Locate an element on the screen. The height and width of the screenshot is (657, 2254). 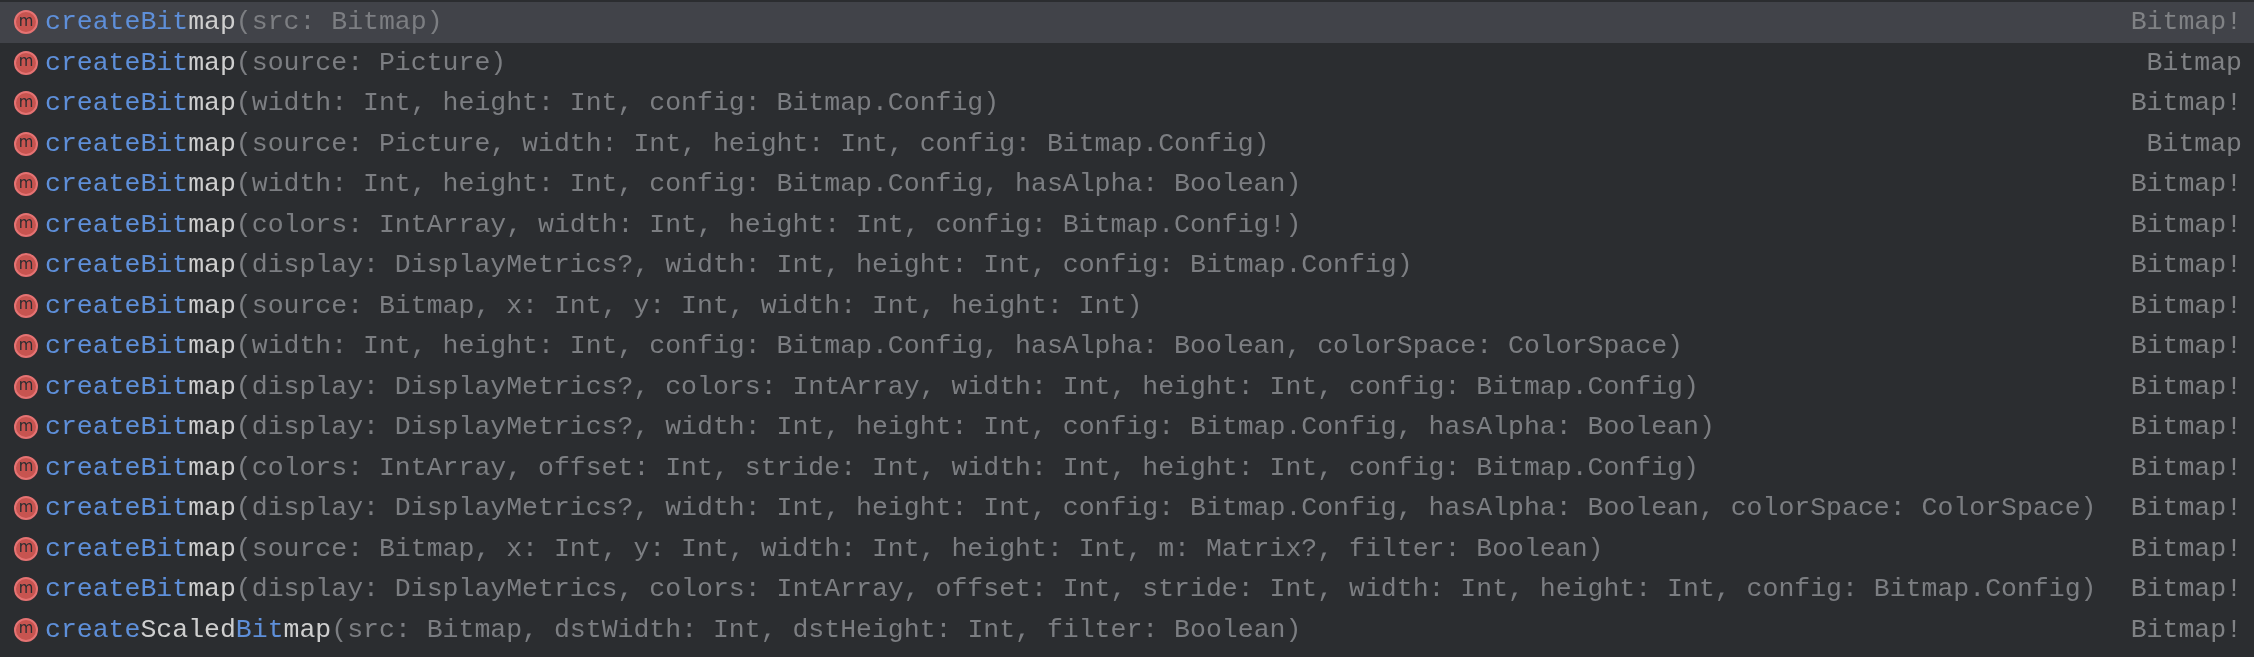
method-parameters: (display: DisplayMetrics?, colors: IntArray, width: Int, height: Int, config: Bitmap.Config) is located at coordinates (967, 386).